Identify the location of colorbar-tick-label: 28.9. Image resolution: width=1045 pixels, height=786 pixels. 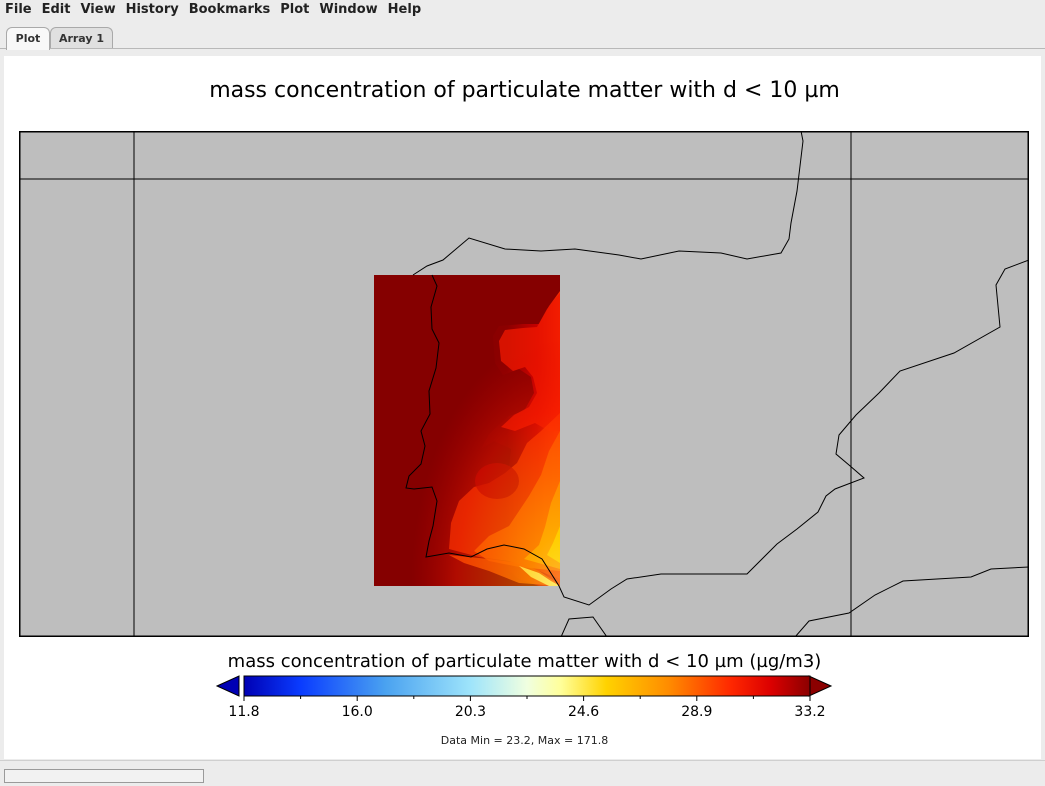
(696, 712).